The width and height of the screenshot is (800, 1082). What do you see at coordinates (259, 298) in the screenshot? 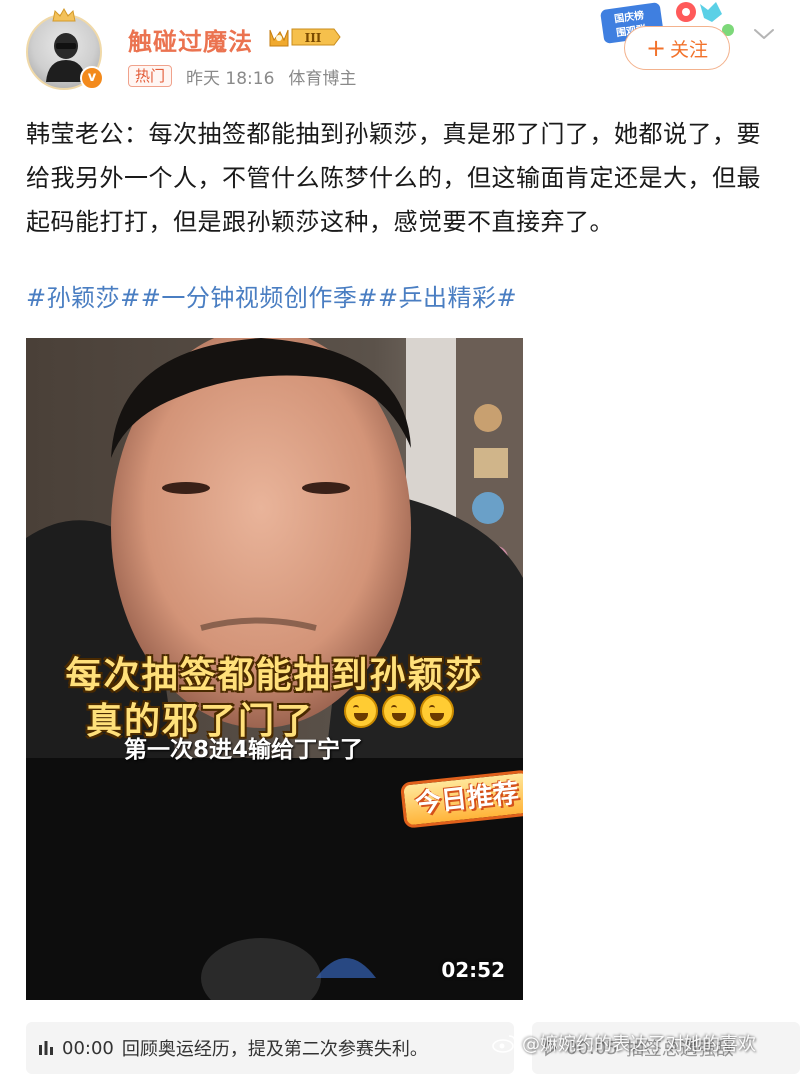
I see `hashtag-link: #一分钟视频创作季#` at bounding box center [259, 298].